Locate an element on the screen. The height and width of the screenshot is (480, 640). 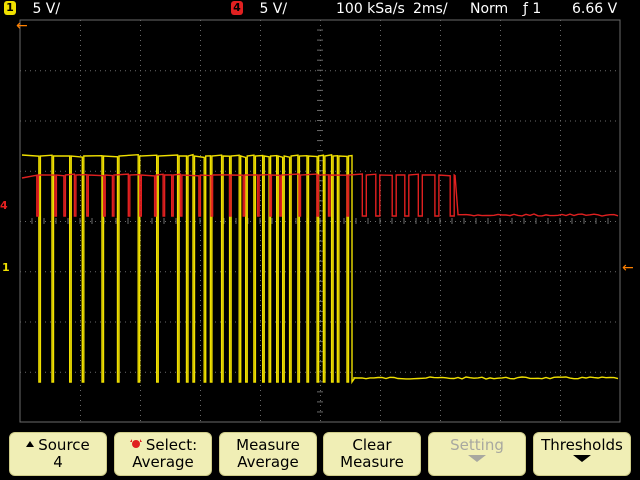
setting-softkey: Setting is located at coordinates (477, 454).